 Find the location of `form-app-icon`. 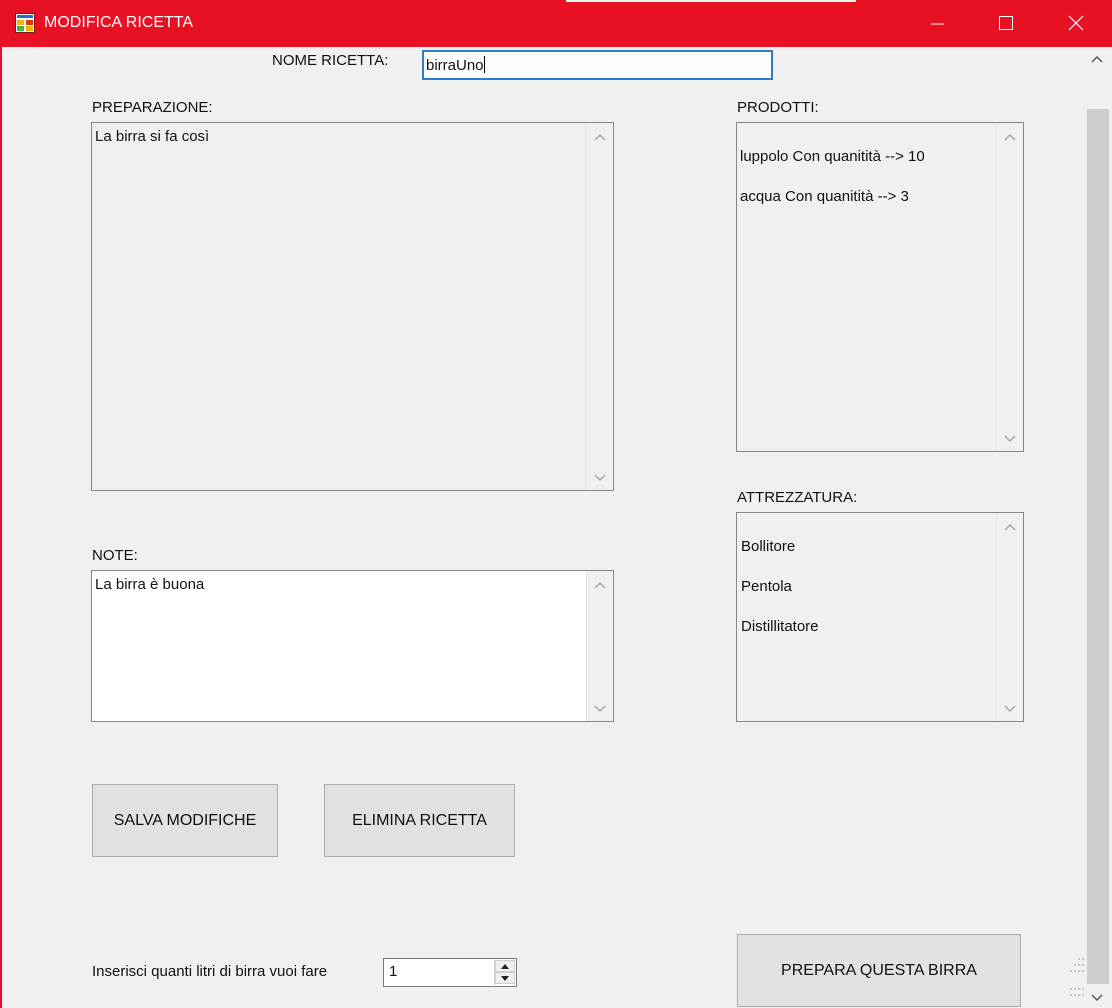

form-app-icon is located at coordinates (25, 23).